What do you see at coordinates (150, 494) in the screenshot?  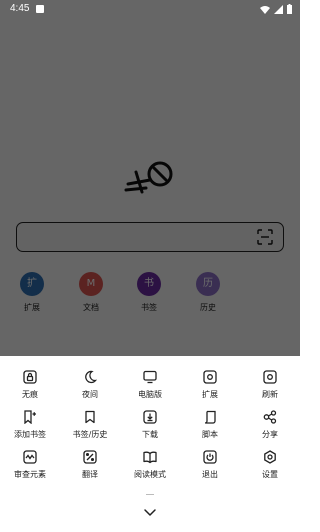 I see `sheet-drag-handle` at bounding box center [150, 494].